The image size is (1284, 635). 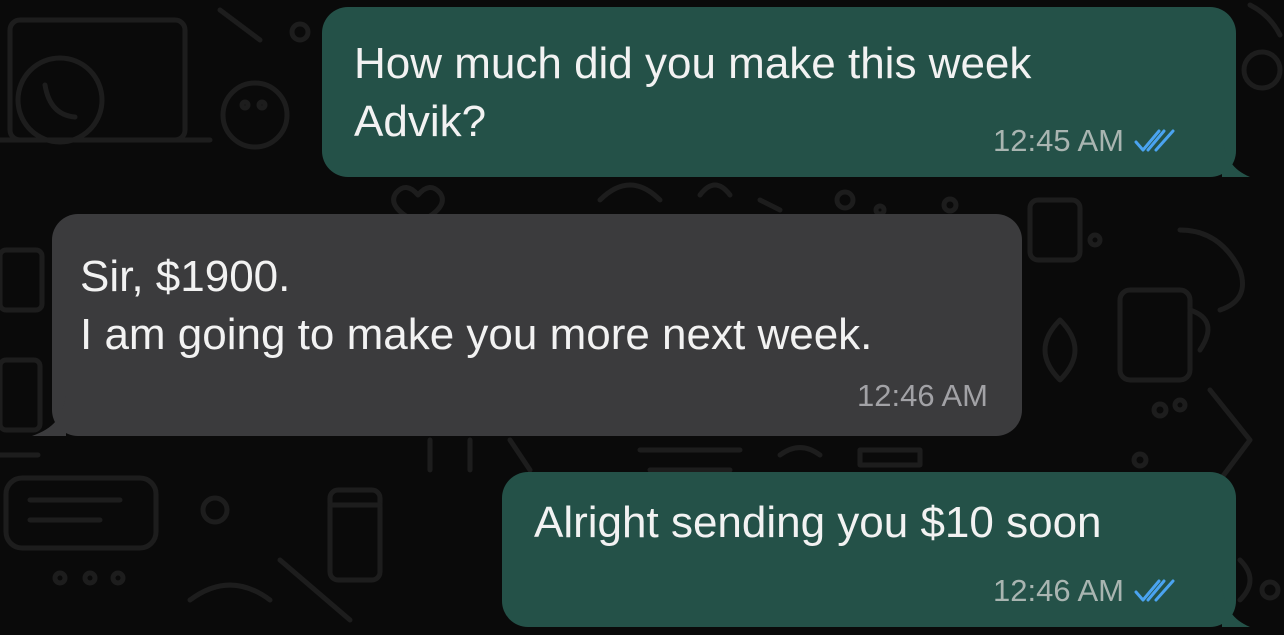 I want to click on message-bubble-outgoing: Alright sending you $10 soon 12:46 AM, so click(x=876, y=549).